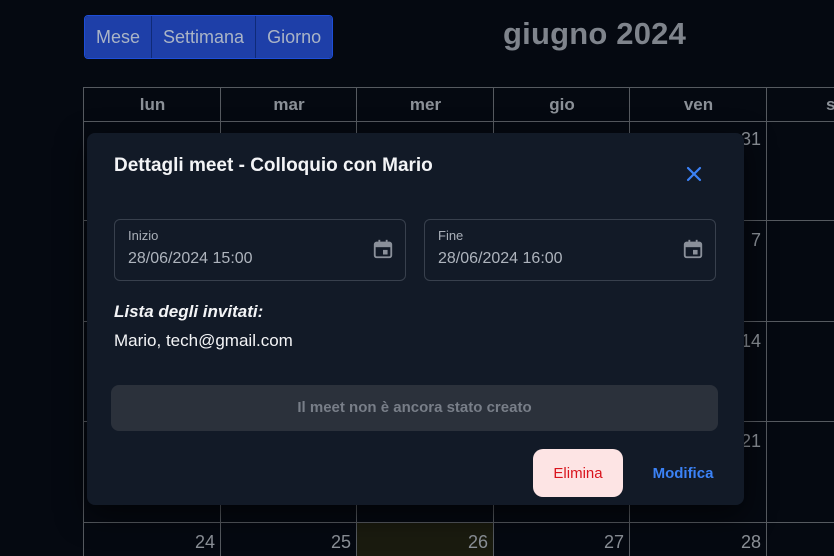 This screenshot has width=834, height=556. I want to click on delete-button: Elimina, so click(578, 473).